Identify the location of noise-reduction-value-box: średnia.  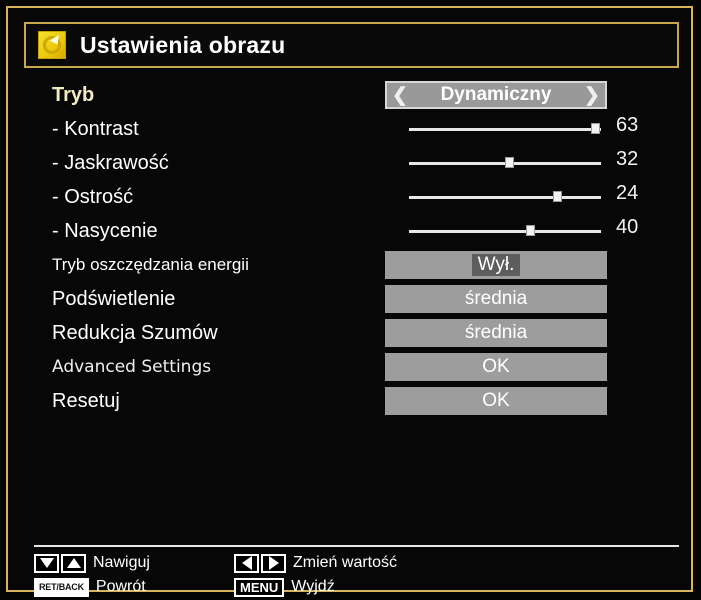
(496, 333).